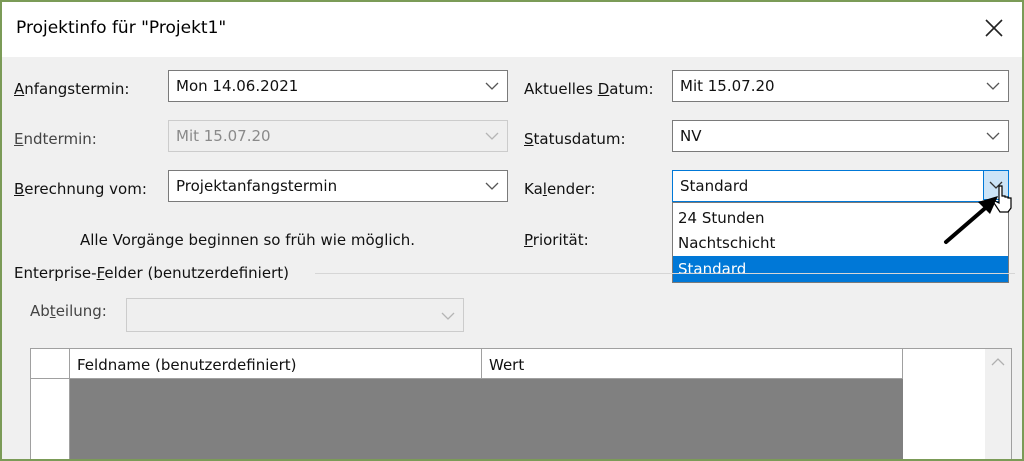  What do you see at coordinates (237, 86) in the screenshot?
I see `anfangstermin-value: Mon 14.06.2021` at bounding box center [237, 86].